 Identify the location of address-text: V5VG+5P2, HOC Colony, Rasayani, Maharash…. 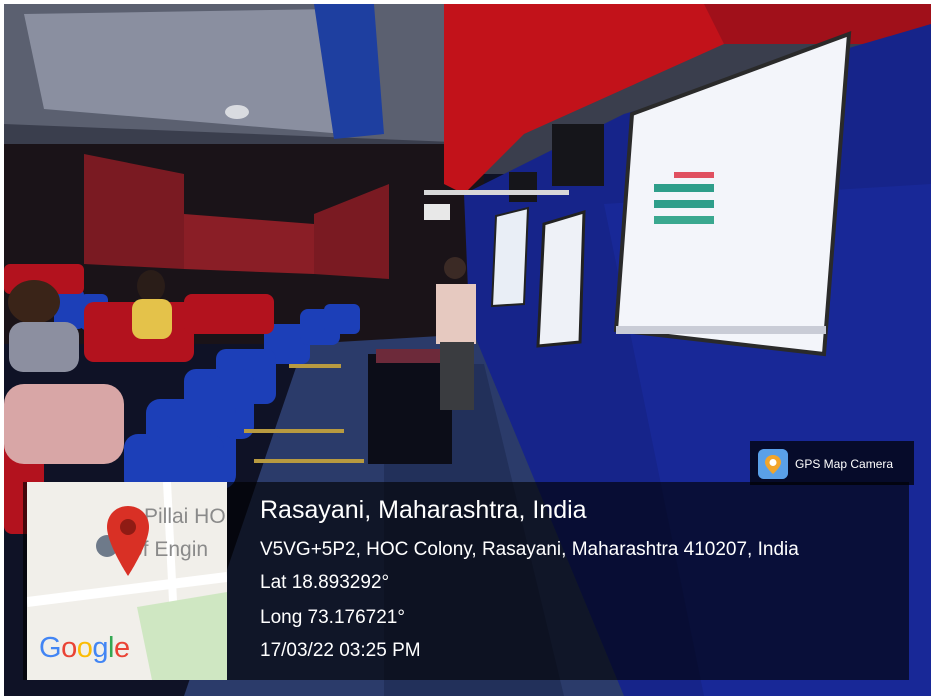
(529, 549).